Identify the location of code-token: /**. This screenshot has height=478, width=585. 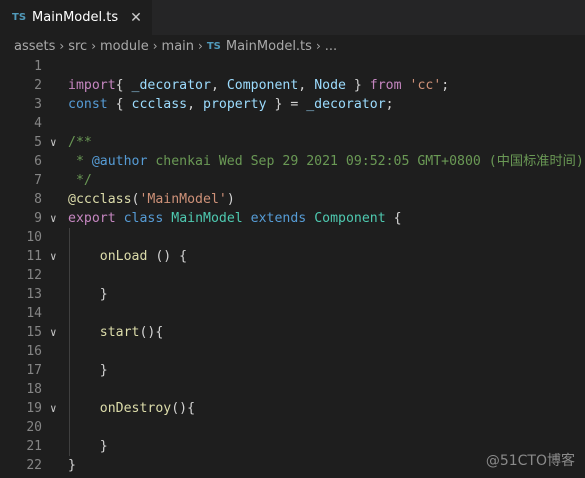
(80, 142).